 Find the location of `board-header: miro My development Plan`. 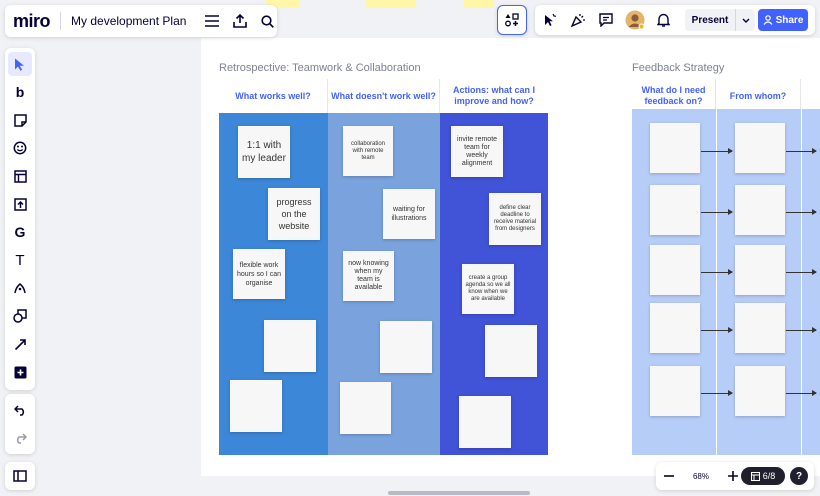

board-header: miro My development Plan is located at coordinates (141, 21).